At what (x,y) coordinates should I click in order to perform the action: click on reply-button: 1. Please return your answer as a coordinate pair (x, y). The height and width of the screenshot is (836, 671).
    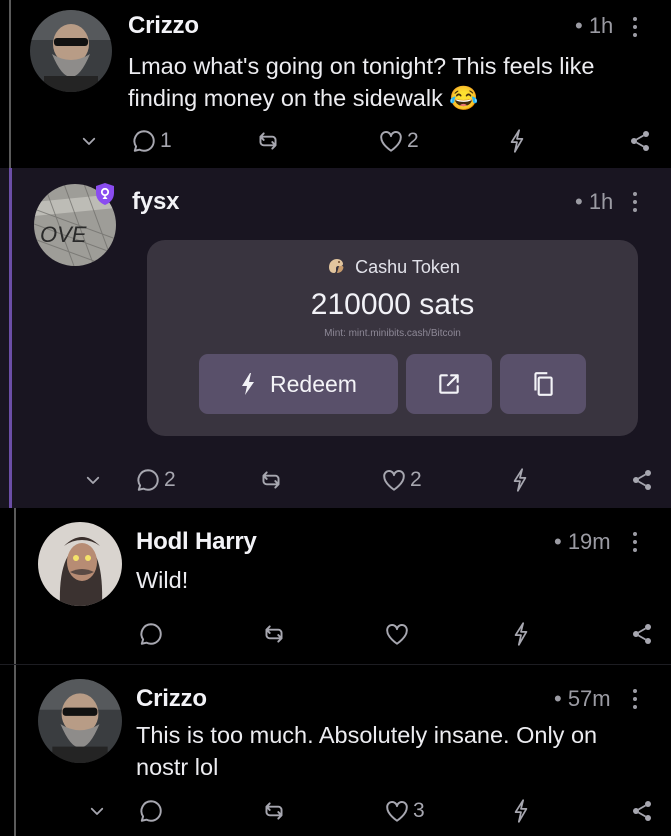
    Looking at the image, I should click on (151, 141).